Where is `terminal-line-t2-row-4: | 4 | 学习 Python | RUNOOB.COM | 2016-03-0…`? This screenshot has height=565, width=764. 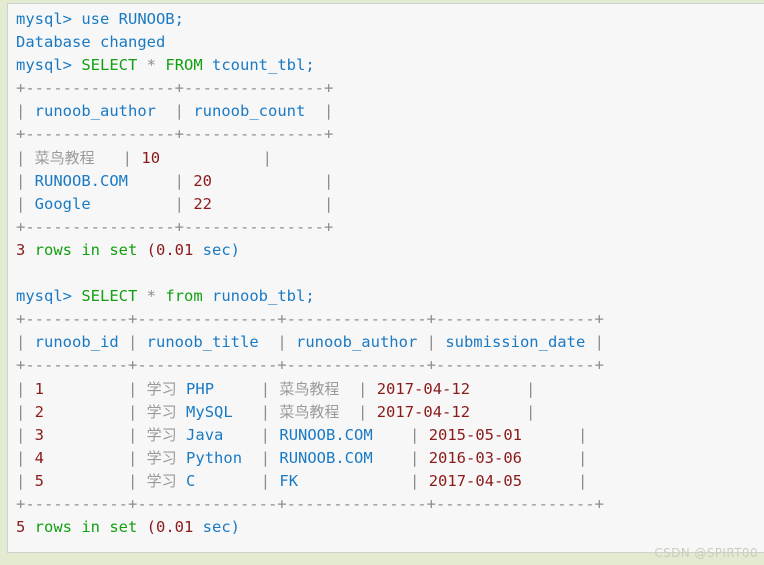 terminal-line-t2-row-4: | 4 | 学习 Python | RUNOOB.COM | 2016-03-0… is located at coordinates (310, 458).